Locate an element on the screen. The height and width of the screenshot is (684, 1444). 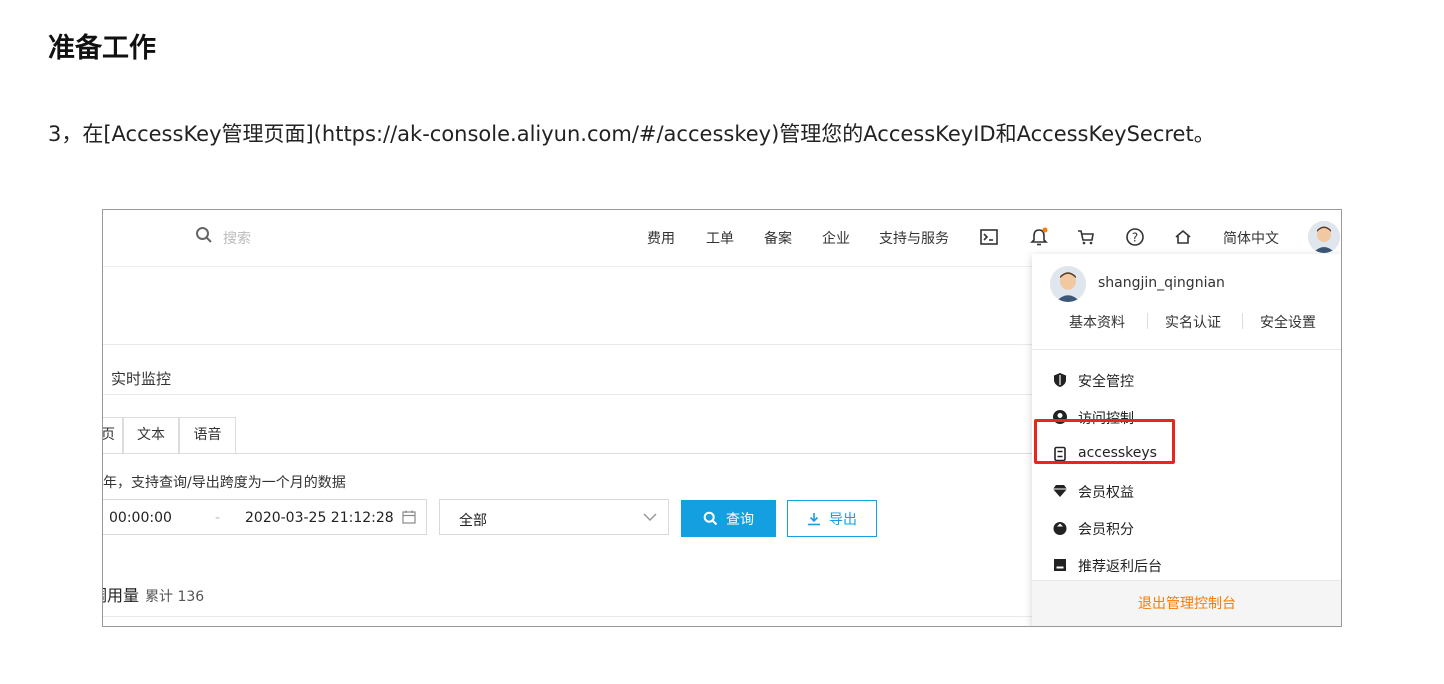
download-icon is located at coordinates (814, 518).